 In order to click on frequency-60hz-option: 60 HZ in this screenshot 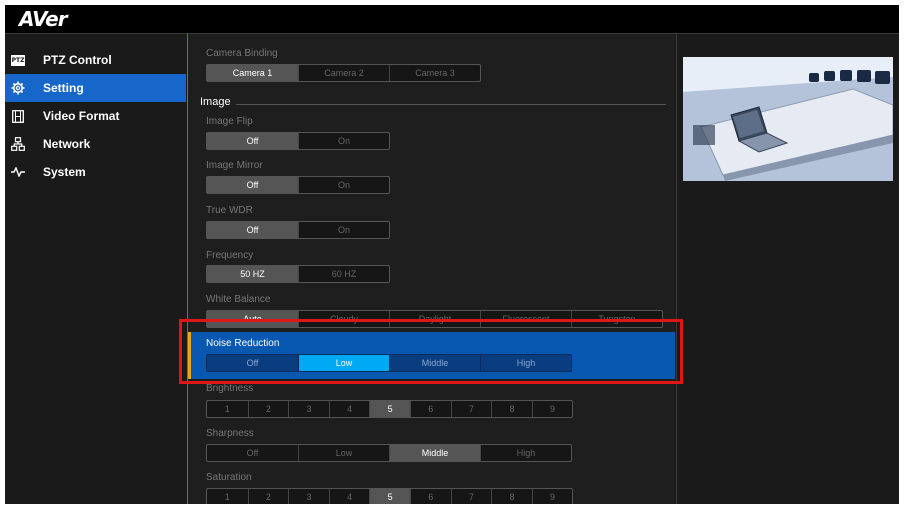, I will do `click(343, 274)`.